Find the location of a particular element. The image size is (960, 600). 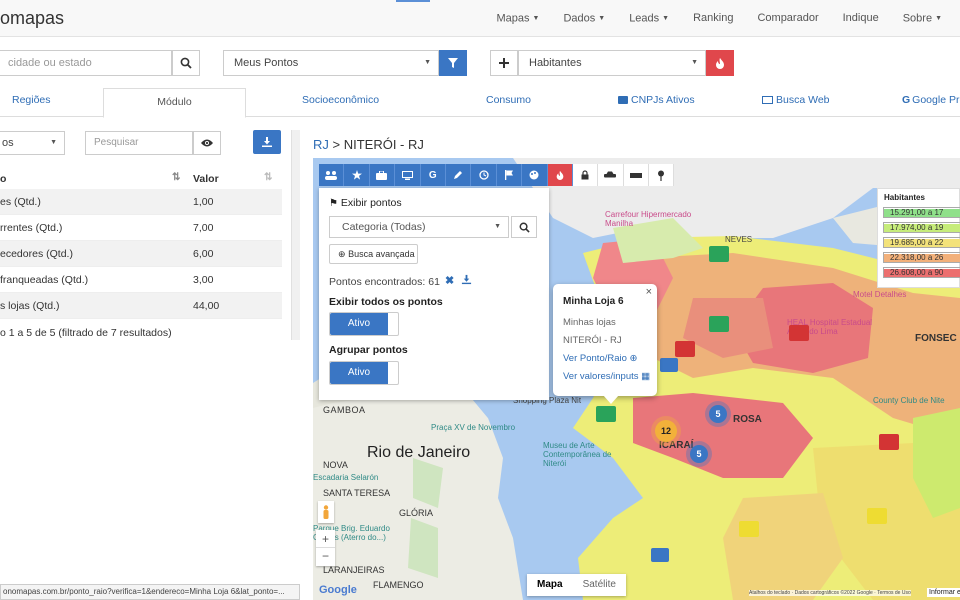

category-search-button is located at coordinates (524, 227).